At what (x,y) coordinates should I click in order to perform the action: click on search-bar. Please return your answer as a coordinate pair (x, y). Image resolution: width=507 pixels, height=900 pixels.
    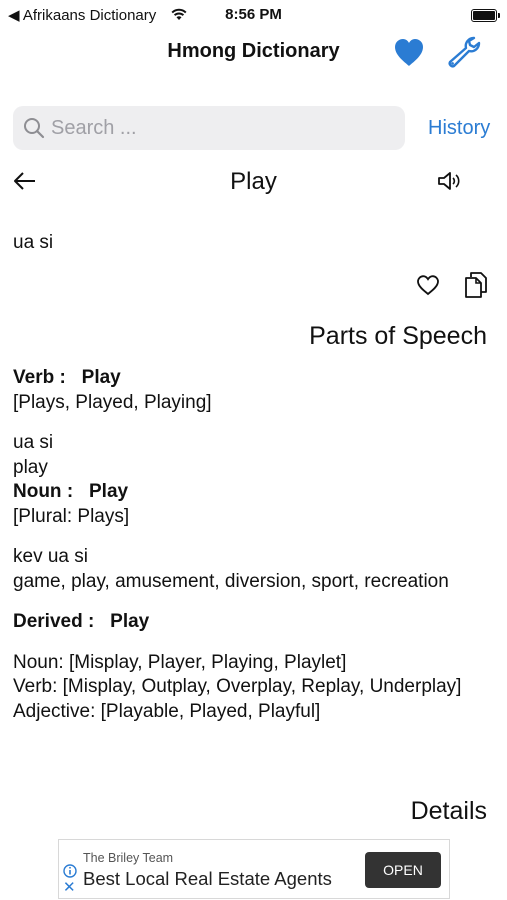
    Looking at the image, I should click on (209, 128).